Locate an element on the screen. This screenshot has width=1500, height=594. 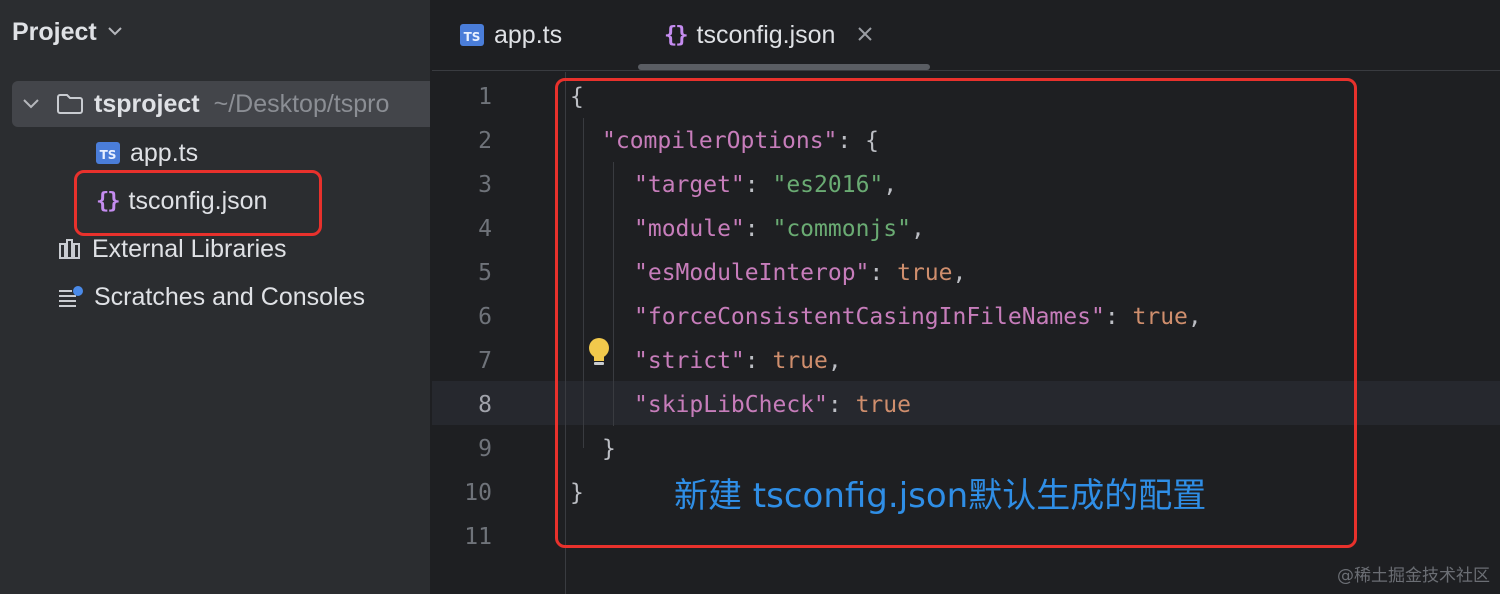
external-libraries-label: External Libraries is located at coordinates (189, 248).